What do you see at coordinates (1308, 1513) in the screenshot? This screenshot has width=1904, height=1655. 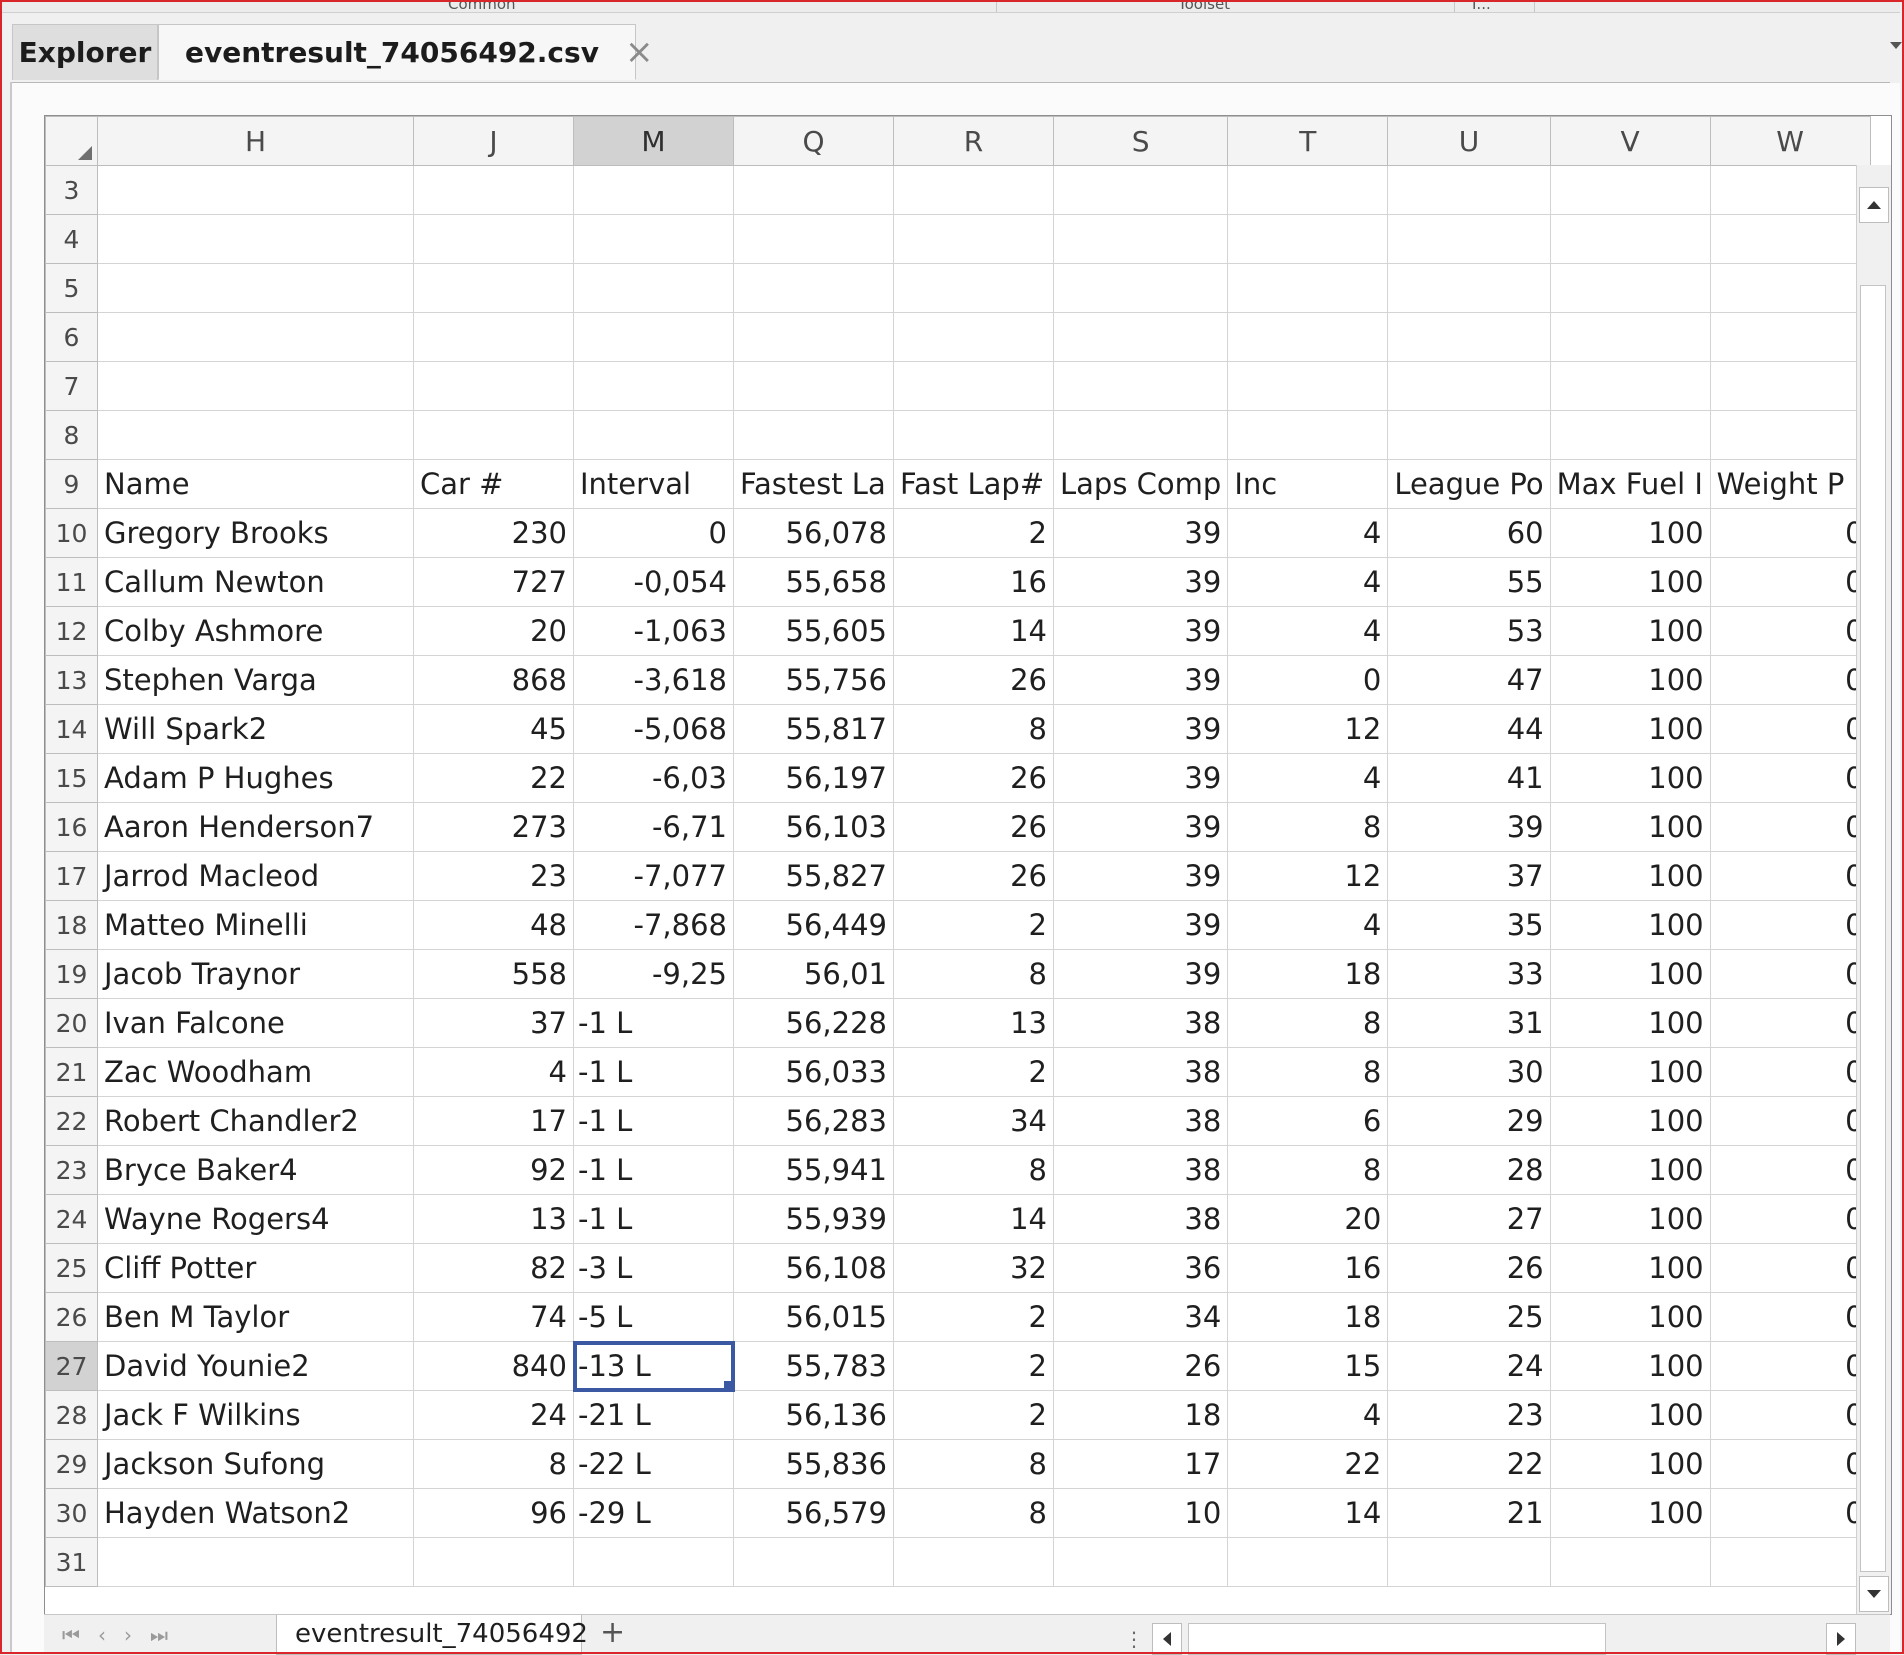 I see `cell: 14` at bounding box center [1308, 1513].